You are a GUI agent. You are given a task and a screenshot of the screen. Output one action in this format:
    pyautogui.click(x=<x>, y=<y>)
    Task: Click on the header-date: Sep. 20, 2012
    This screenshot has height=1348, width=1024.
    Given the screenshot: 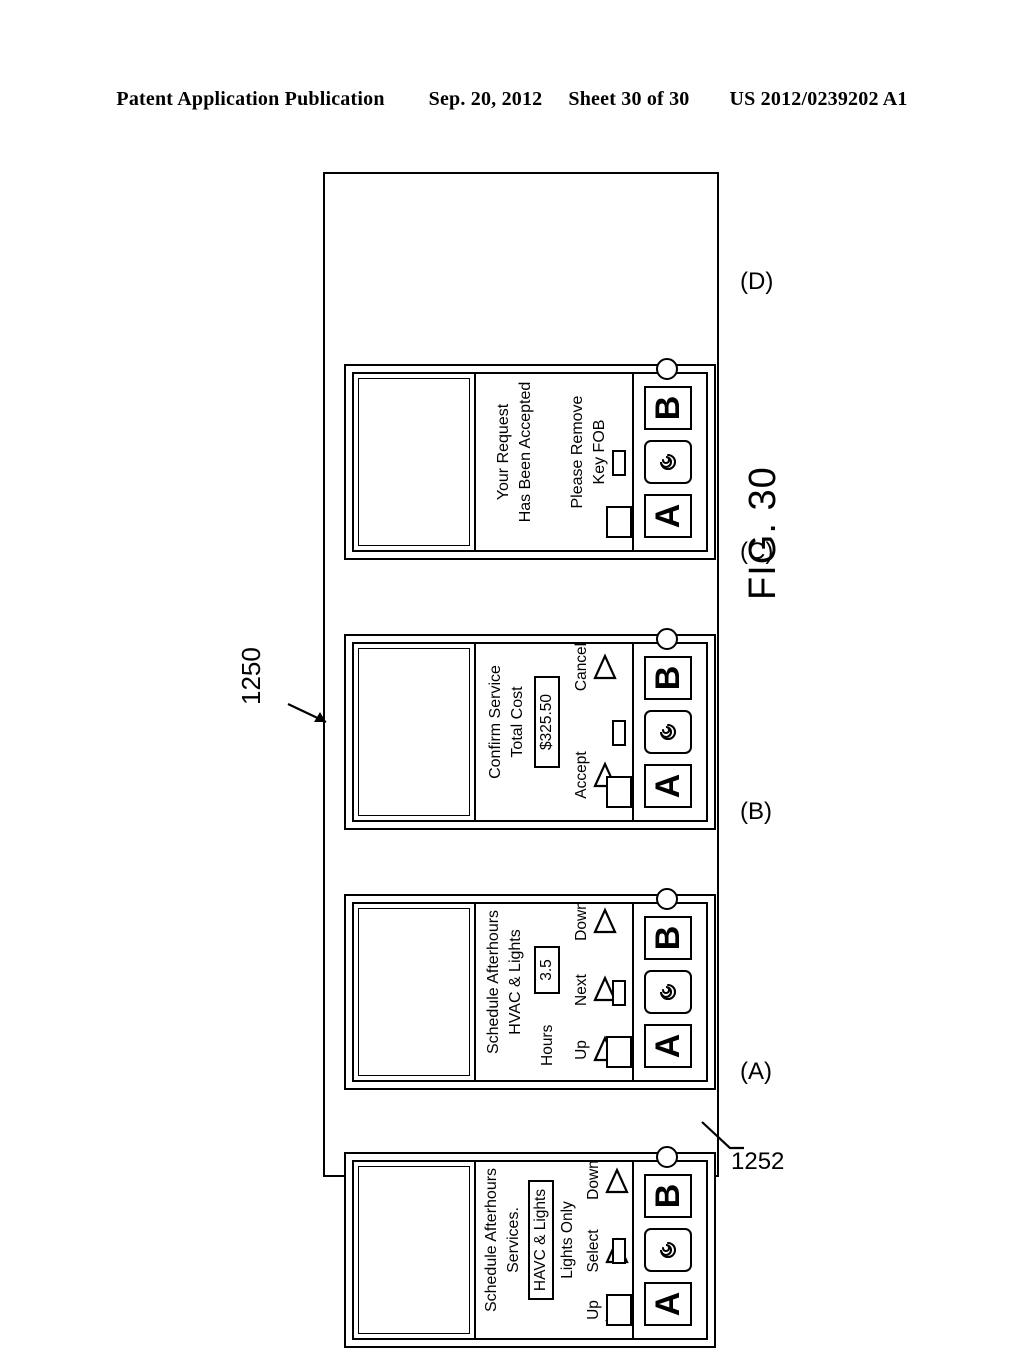 What is the action you would take?
    pyautogui.click(x=485, y=99)
    